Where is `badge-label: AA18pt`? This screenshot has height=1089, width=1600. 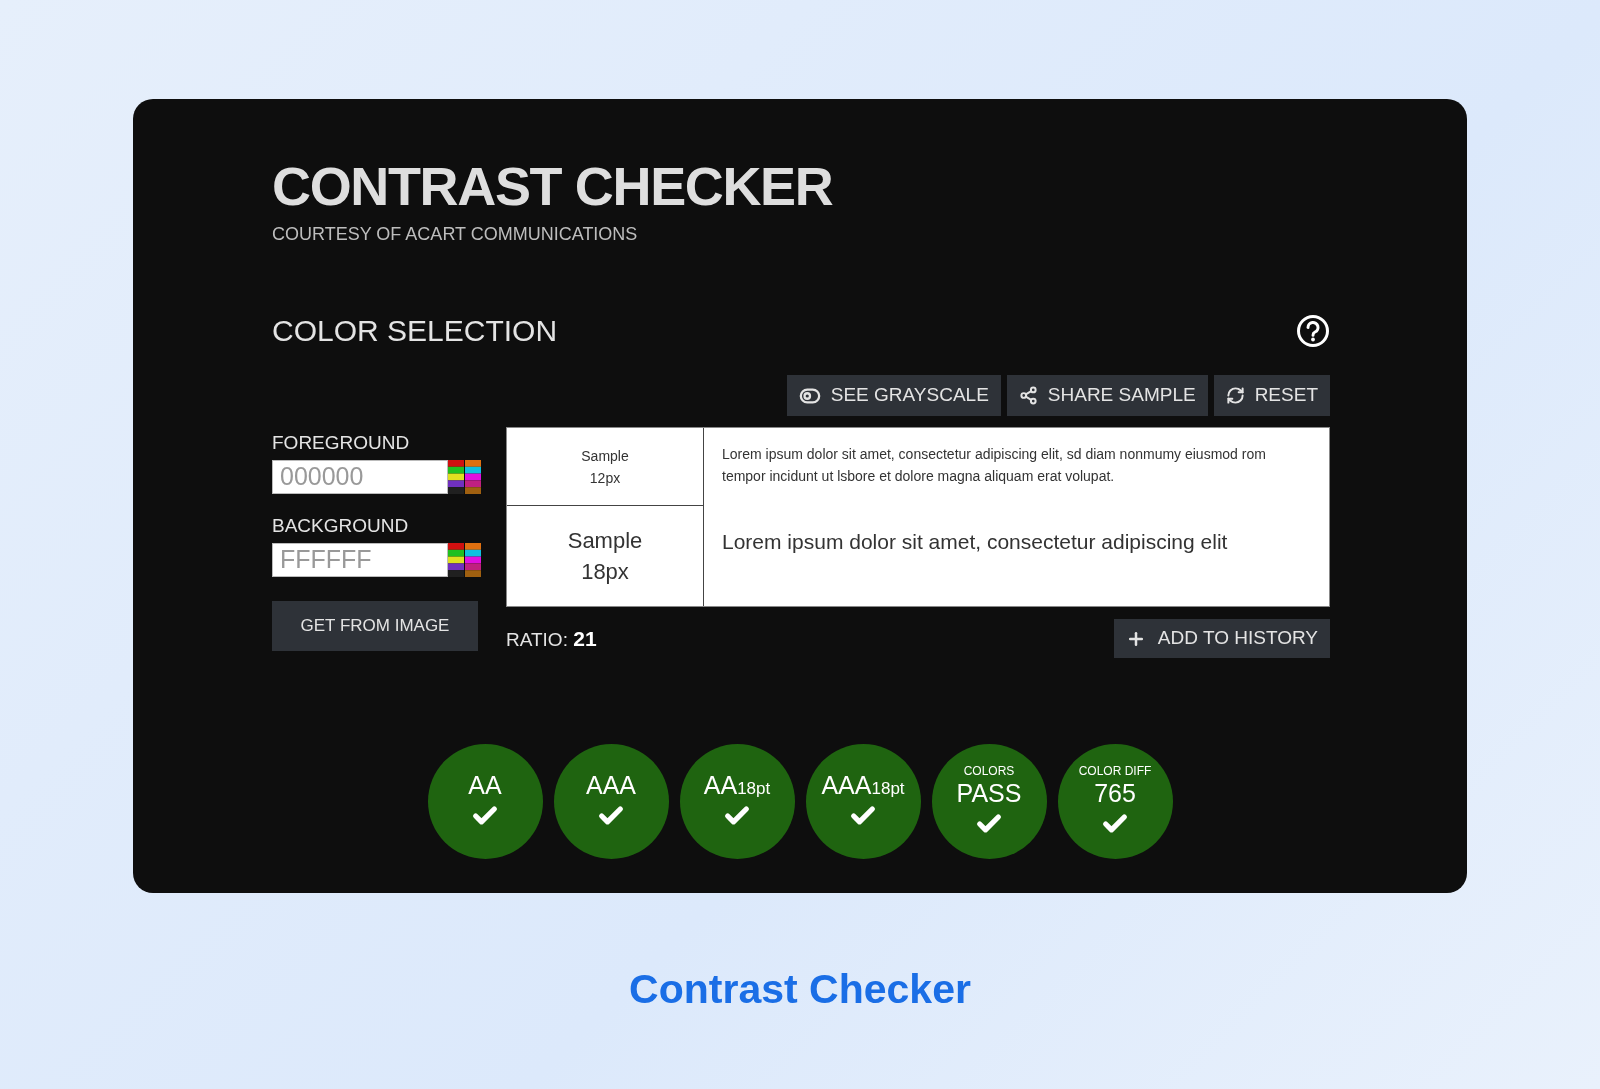
badge-label: AA18pt is located at coordinates (737, 785).